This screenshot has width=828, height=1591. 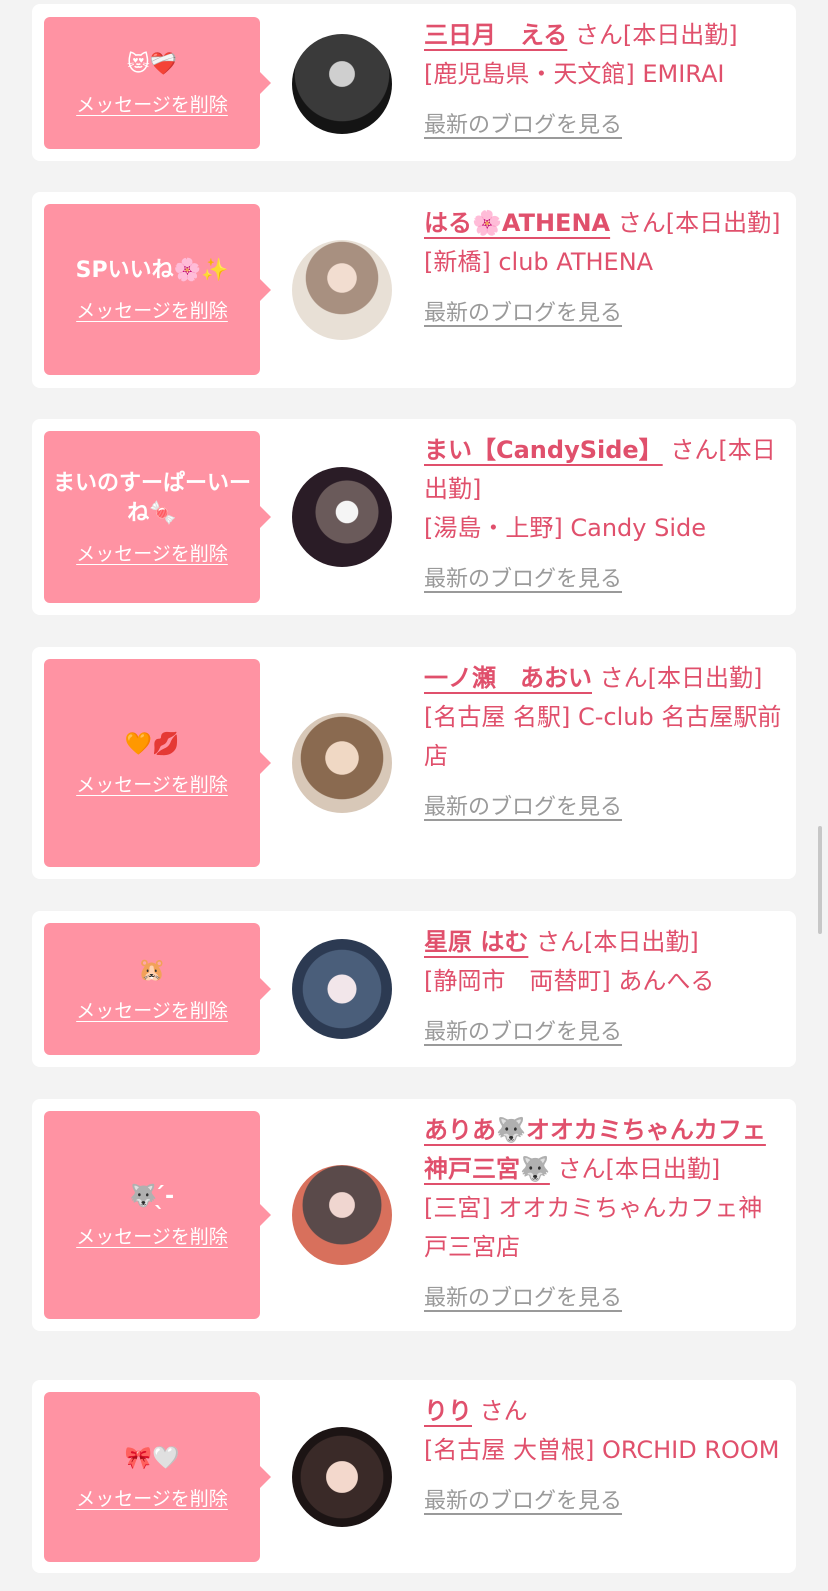 What do you see at coordinates (508, 678) in the screenshot?
I see `girl-name-link: 一ノ瀬 あおい` at bounding box center [508, 678].